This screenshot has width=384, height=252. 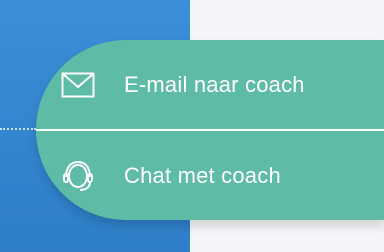 I want to click on envelope-icon, so click(x=78, y=85).